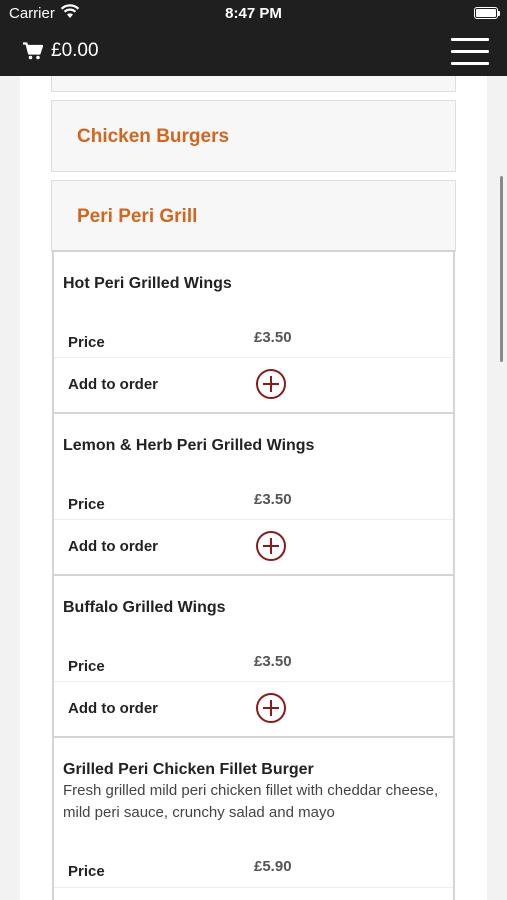 The image size is (507, 900). What do you see at coordinates (273, 866) in the screenshot?
I see `item-price: £5.90` at bounding box center [273, 866].